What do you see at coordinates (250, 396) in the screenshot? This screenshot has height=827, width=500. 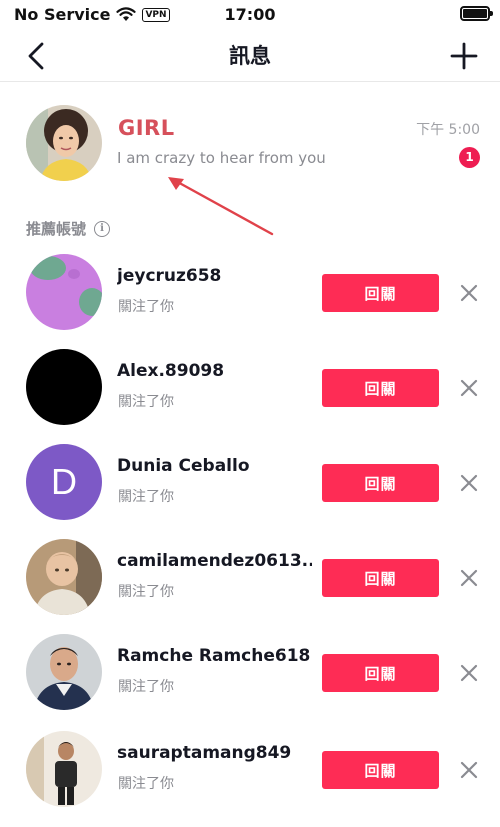 I see `list-item: Alex.89098 關注了你 回關` at bounding box center [250, 396].